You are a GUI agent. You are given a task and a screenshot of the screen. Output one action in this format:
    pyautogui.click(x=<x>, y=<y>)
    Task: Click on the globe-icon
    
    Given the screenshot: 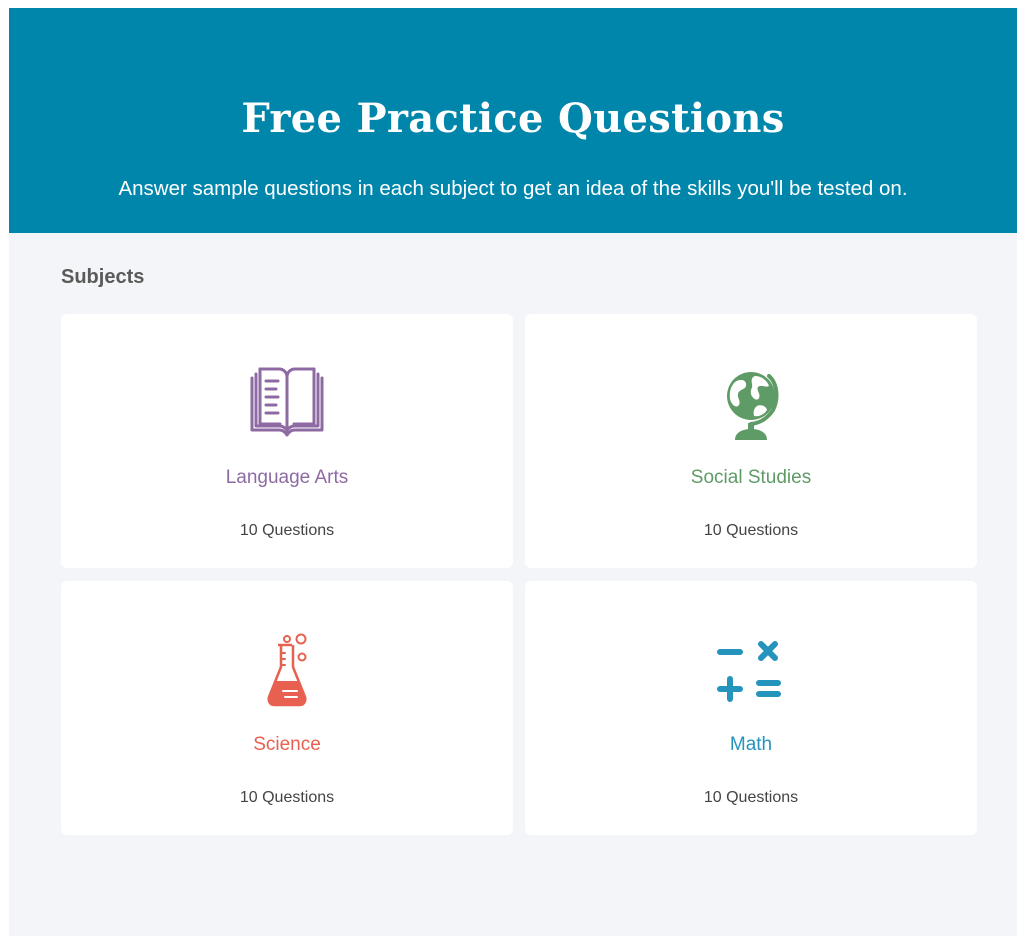 What is the action you would take?
    pyautogui.click(x=751, y=404)
    